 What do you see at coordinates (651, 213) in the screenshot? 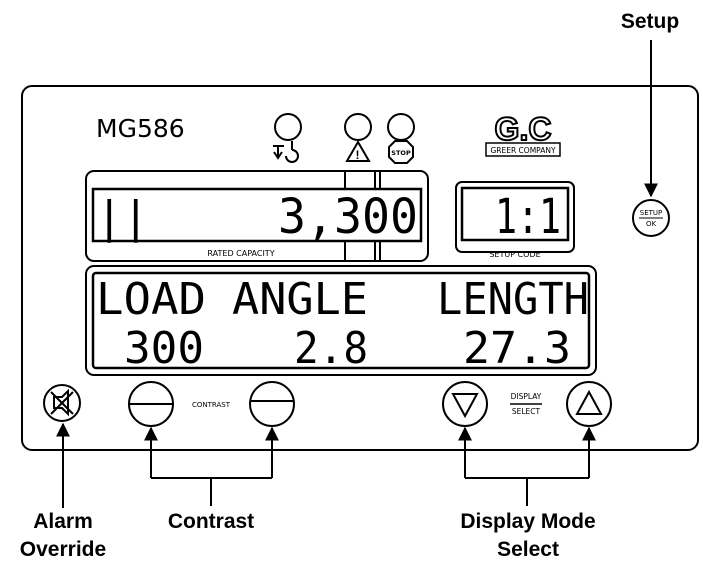
I see `setup-button-top: SETUP` at bounding box center [651, 213].